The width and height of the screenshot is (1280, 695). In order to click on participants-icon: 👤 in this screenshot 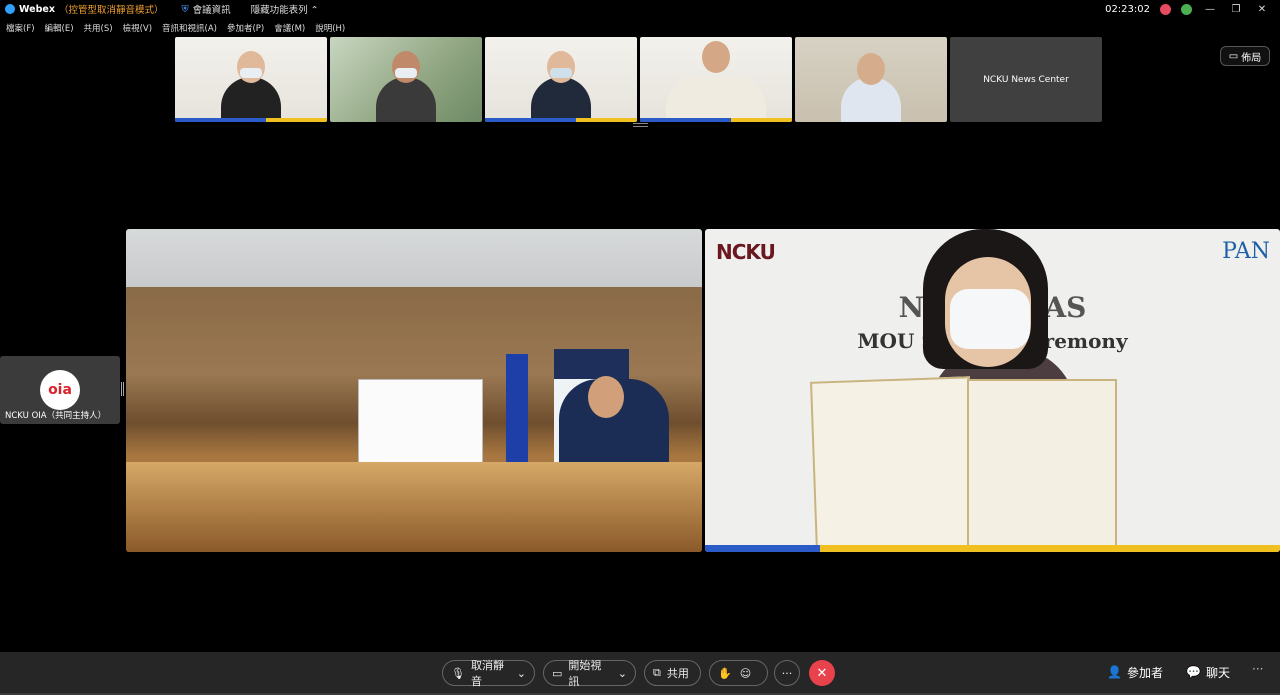, I will do `click(1114, 672)`.